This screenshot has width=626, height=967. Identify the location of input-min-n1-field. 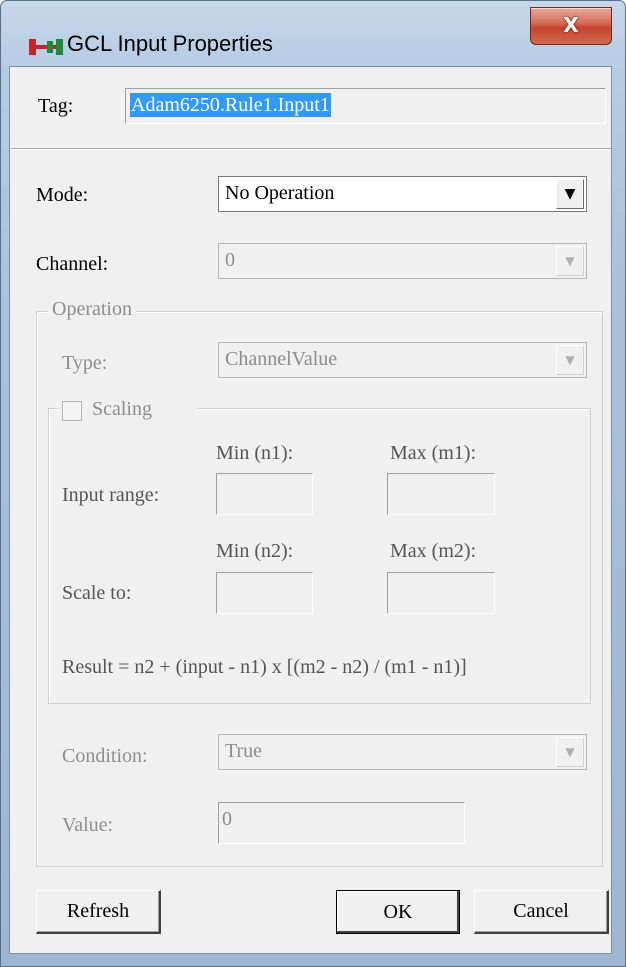
(264, 494).